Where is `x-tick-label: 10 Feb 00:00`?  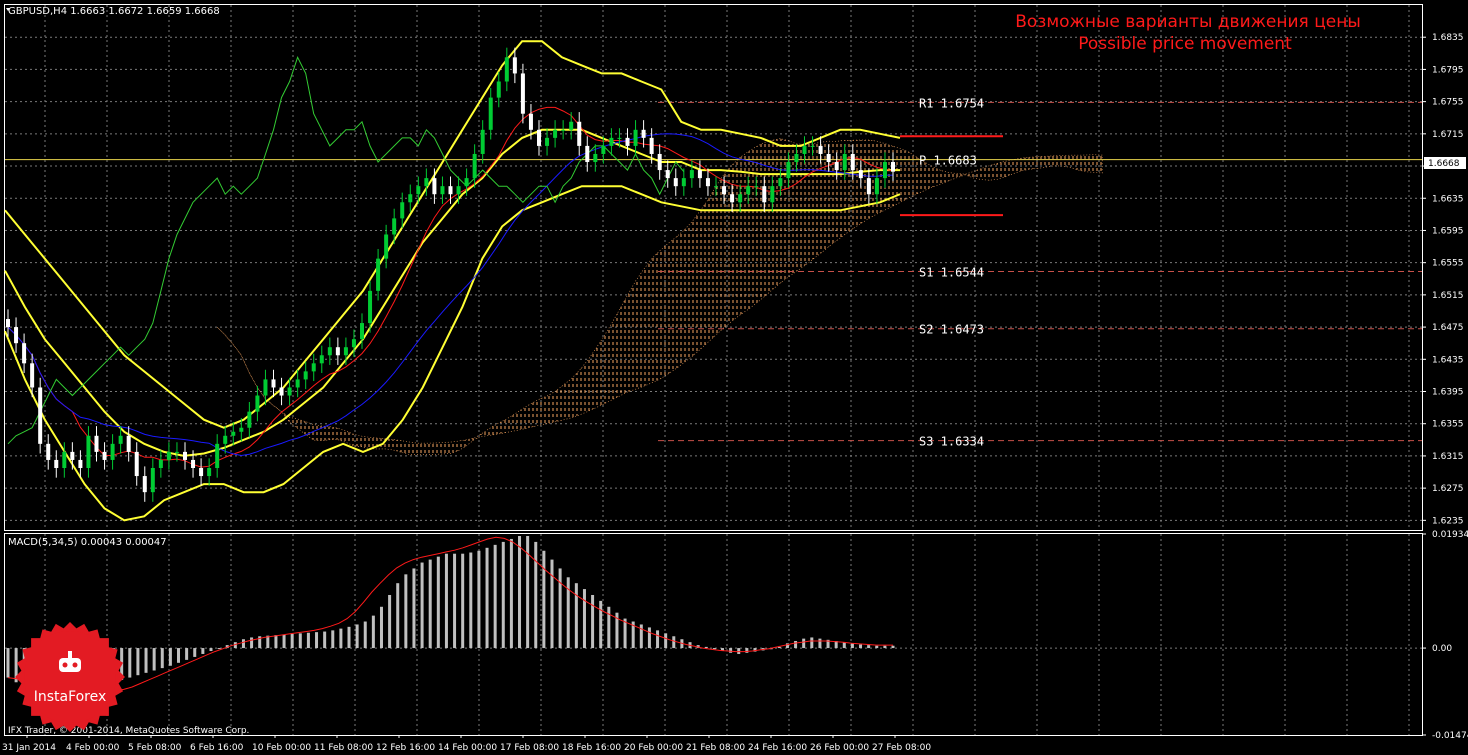
x-tick-label: 10 Feb 00:00 is located at coordinates (281, 748).